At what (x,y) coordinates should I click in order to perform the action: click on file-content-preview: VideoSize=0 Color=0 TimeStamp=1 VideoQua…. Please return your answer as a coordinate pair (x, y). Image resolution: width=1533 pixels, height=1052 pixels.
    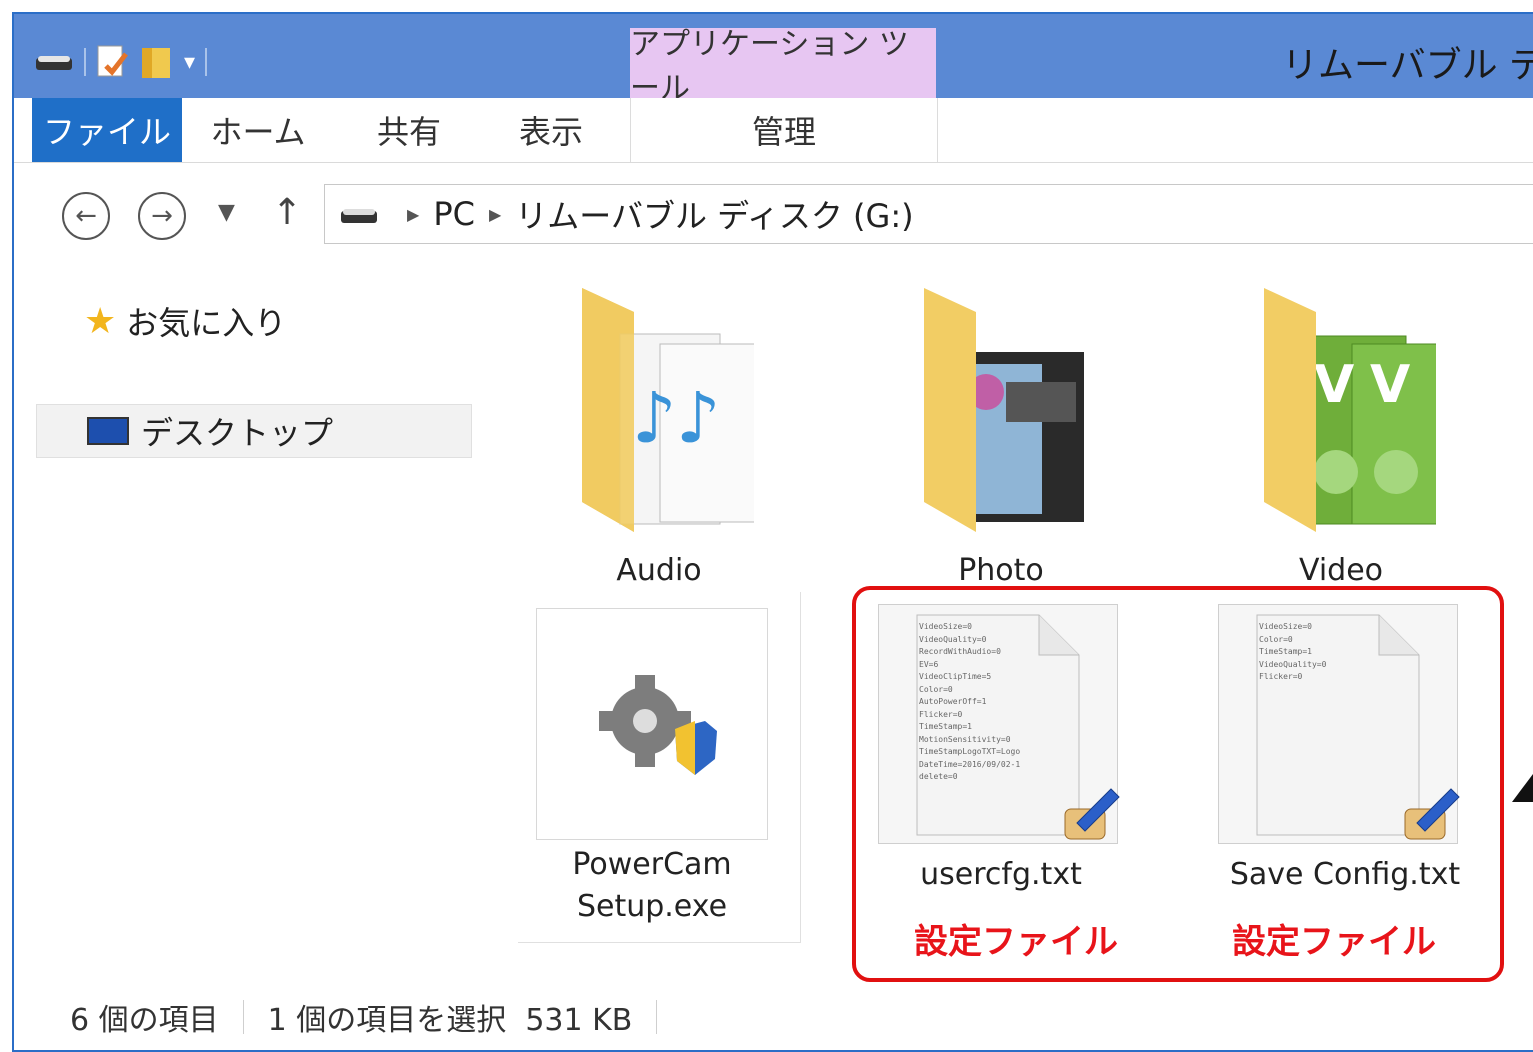
    Looking at the image, I should click on (1293, 651).